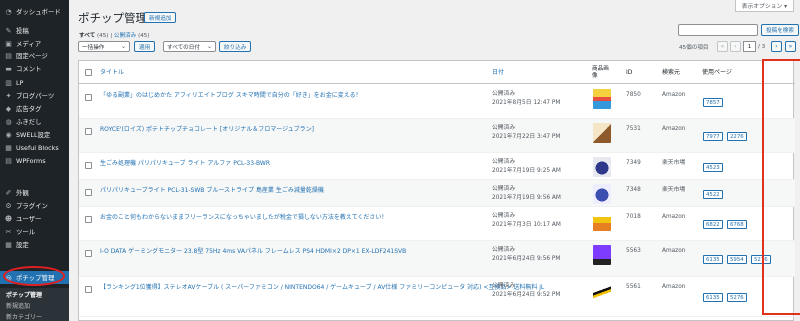  I want to click on filter-button: 絞り込み, so click(235, 46).